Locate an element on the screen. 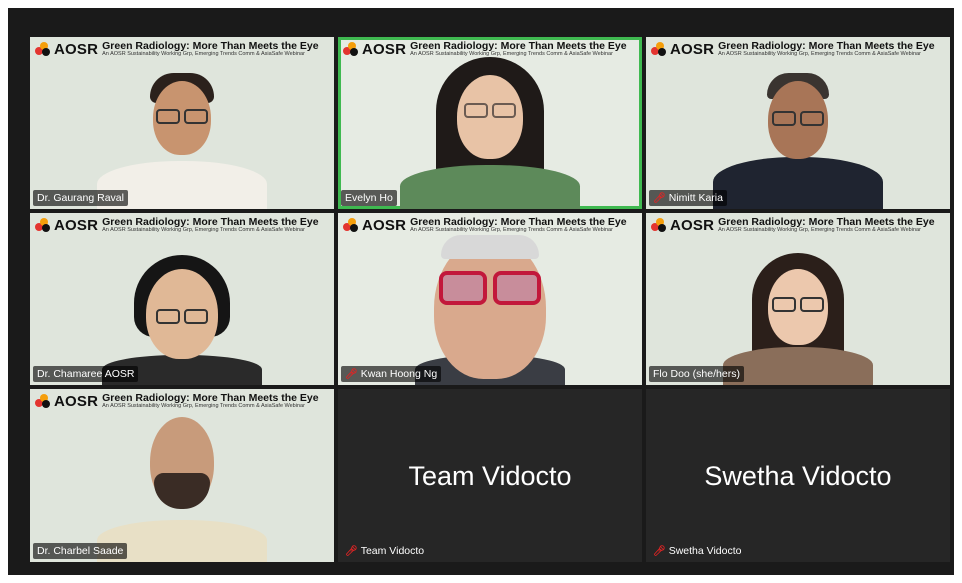  participant-name-tag: 🎤︎ Kwan Hoong Ng is located at coordinates (391, 374).